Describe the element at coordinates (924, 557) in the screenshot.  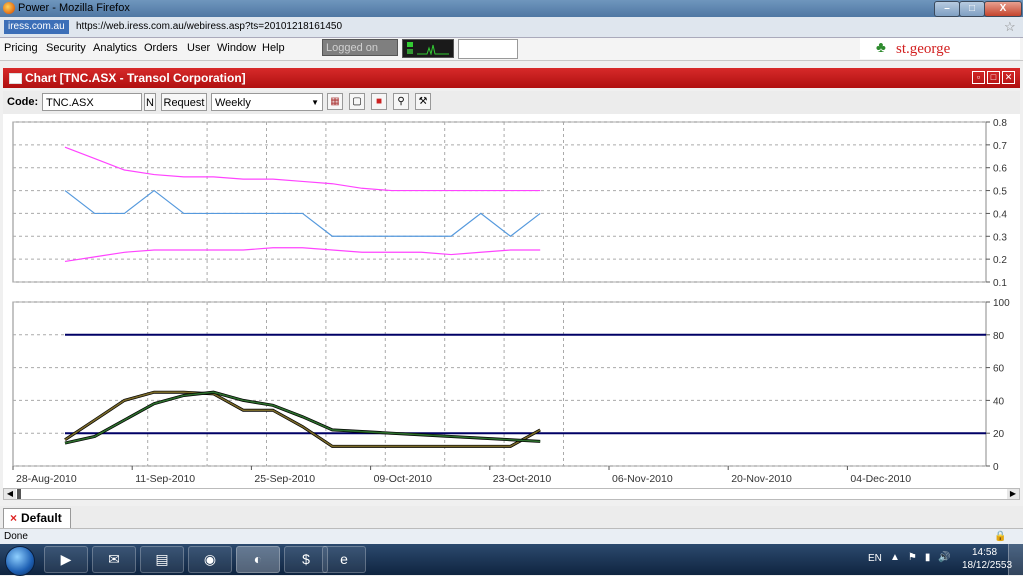
I see `system-tray-icons: ▲⚑▮🔊` at that location.